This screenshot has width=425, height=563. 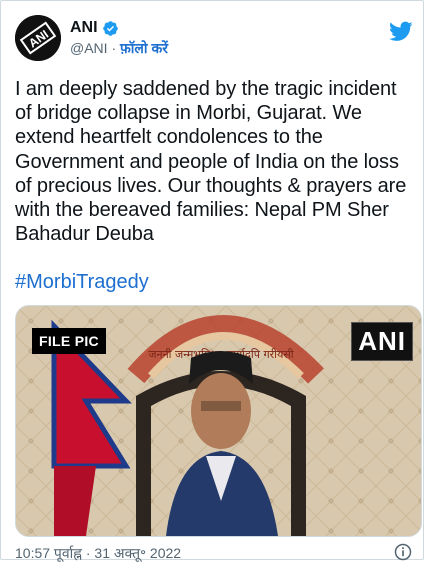 What do you see at coordinates (401, 31) in the screenshot?
I see `twitter-bird-icon` at bounding box center [401, 31].